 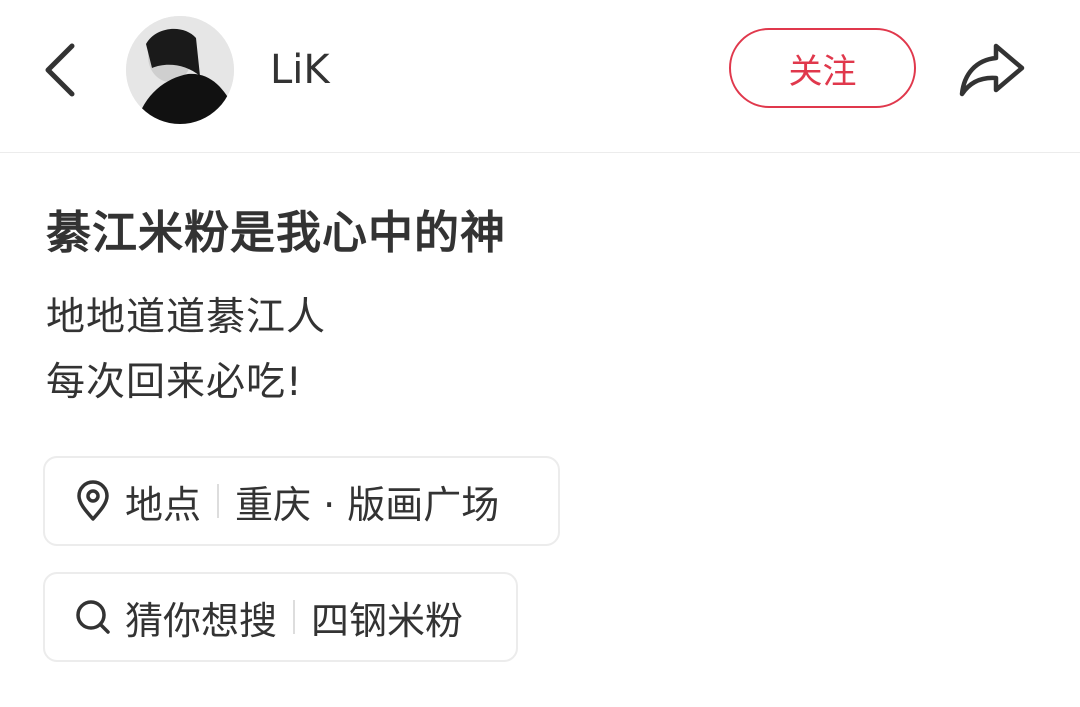 What do you see at coordinates (93, 617) in the screenshot?
I see `search-icon` at bounding box center [93, 617].